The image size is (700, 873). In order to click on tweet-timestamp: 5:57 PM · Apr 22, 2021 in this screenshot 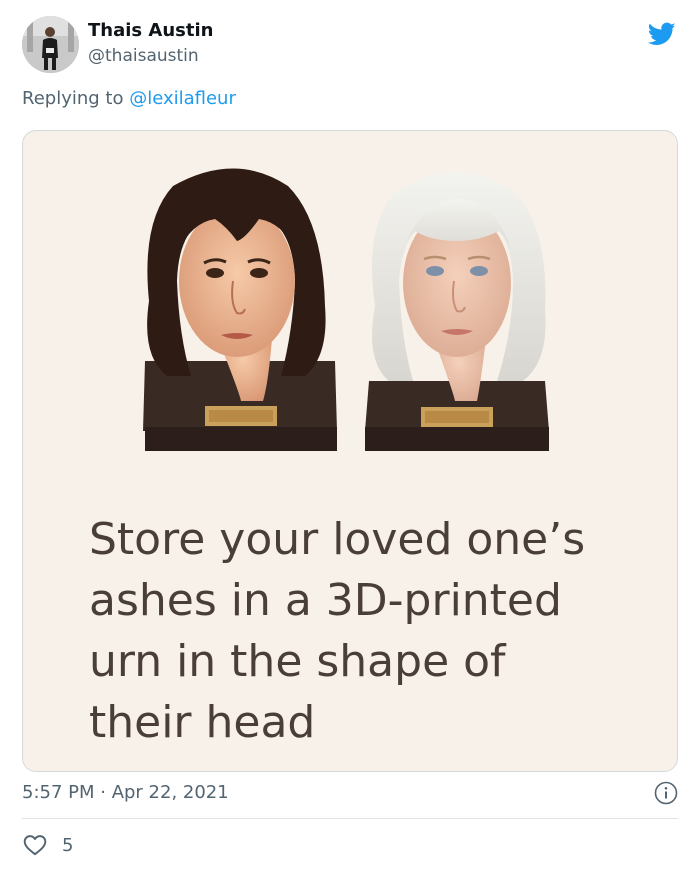, I will do `click(125, 792)`.